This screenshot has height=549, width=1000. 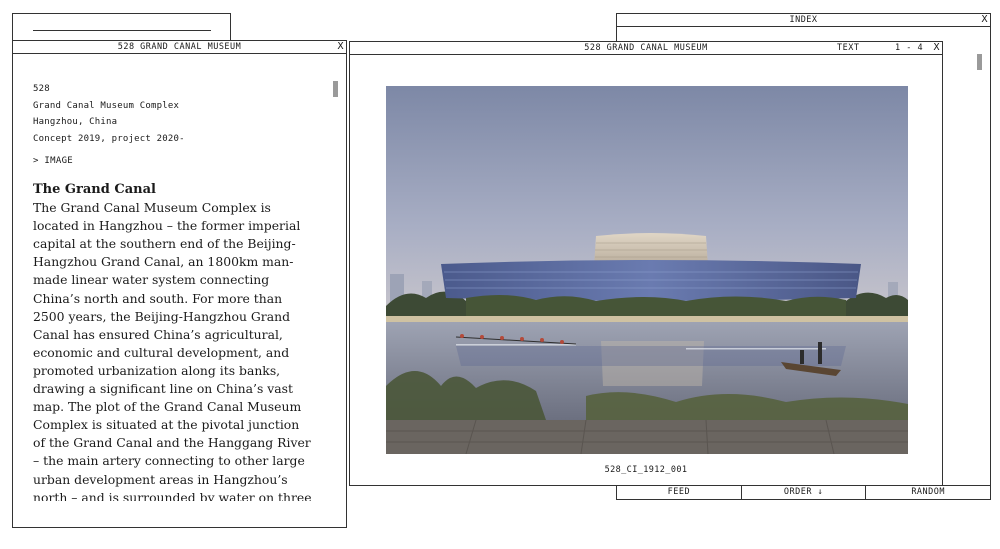 What do you see at coordinates (109, 138) in the screenshot?
I see `project-dates: Concept 2019, project 2020-` at bounding box center [109, 138].